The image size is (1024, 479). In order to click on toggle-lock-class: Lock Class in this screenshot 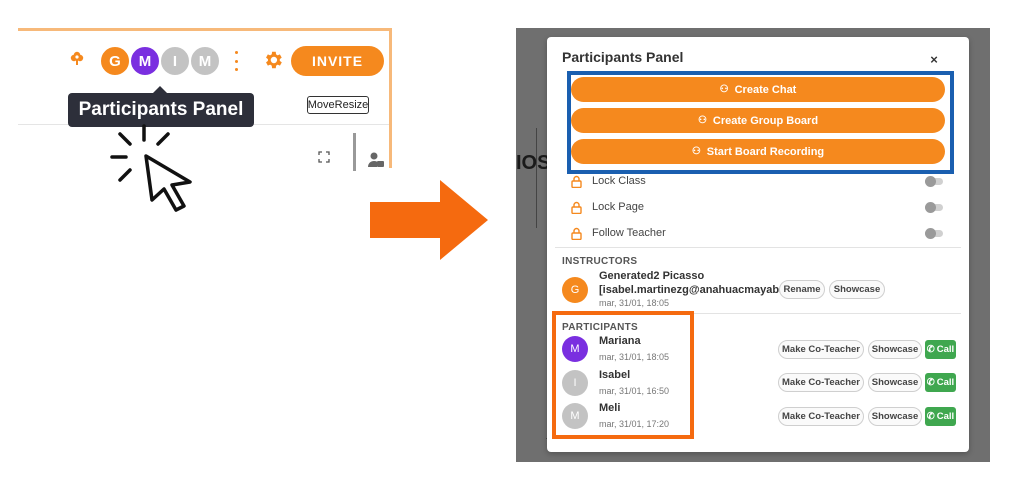, I will do `click(757, 182)`.